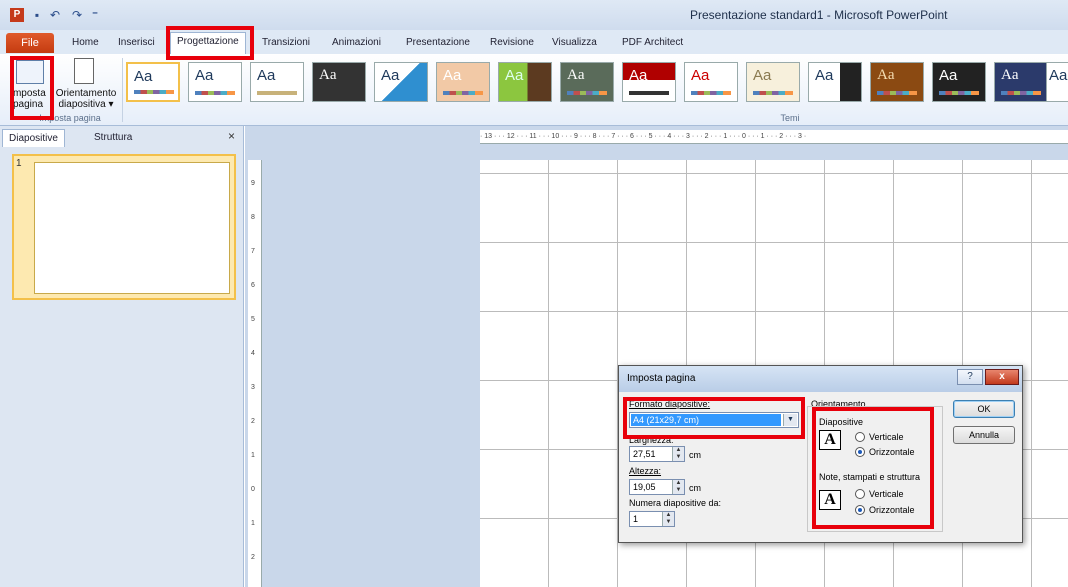 This screenshot has width=1068, height=587. Describe the element at coordinates (835, 82) in the screenshot. I see `theme-12: Aa` at that location.